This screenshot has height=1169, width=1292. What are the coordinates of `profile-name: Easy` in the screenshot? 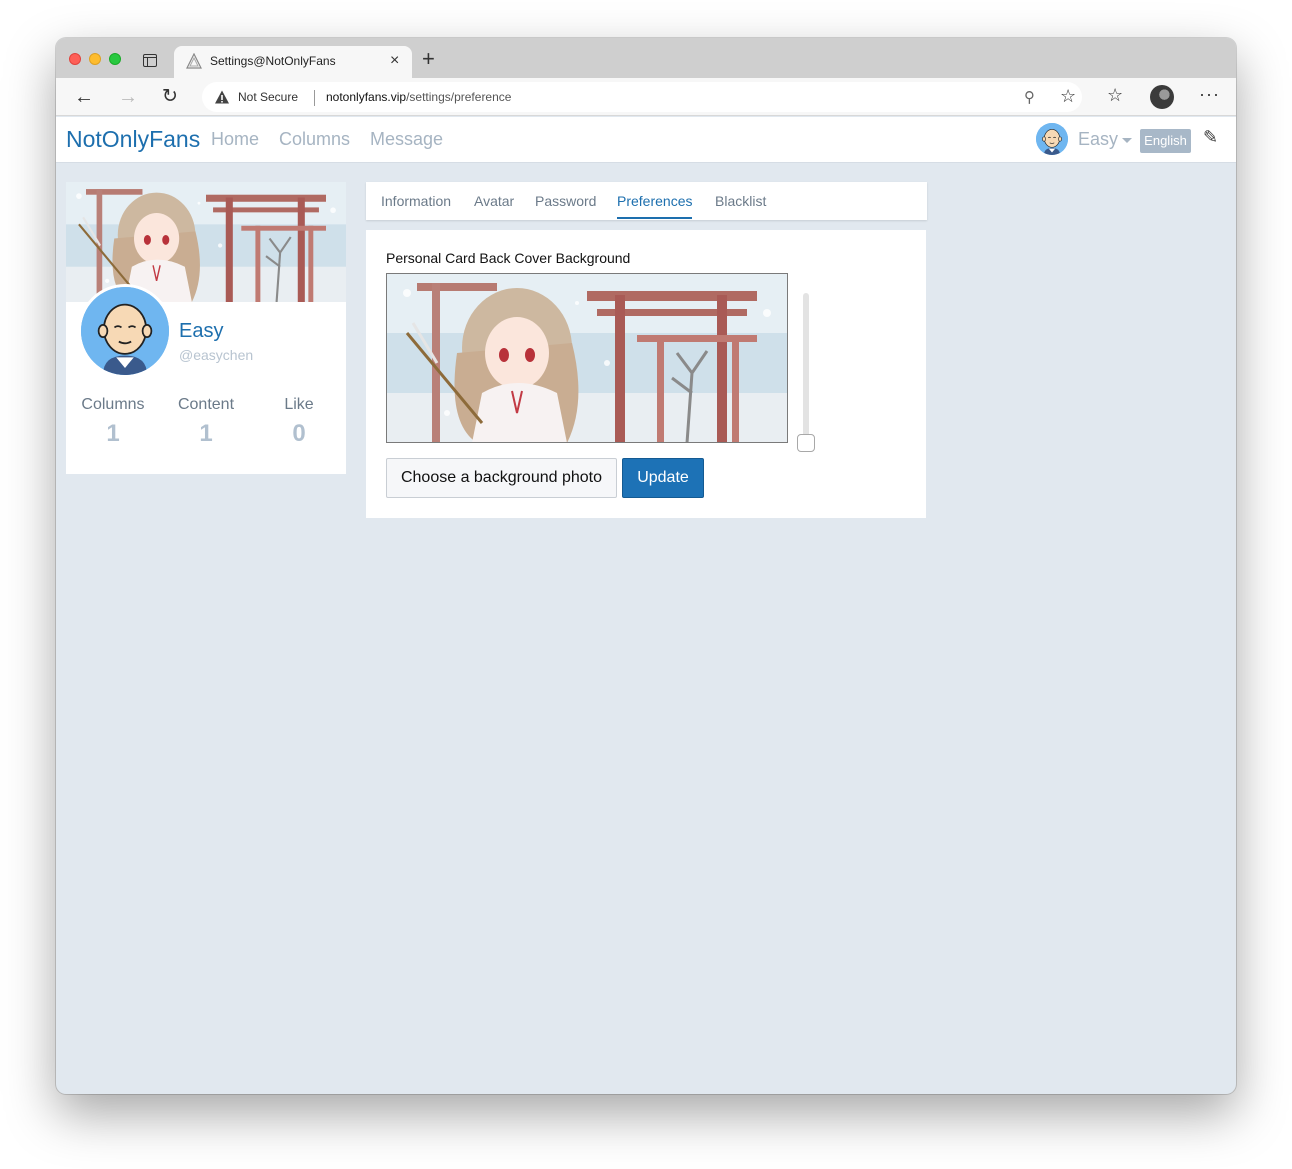 It's located at (201, 331).